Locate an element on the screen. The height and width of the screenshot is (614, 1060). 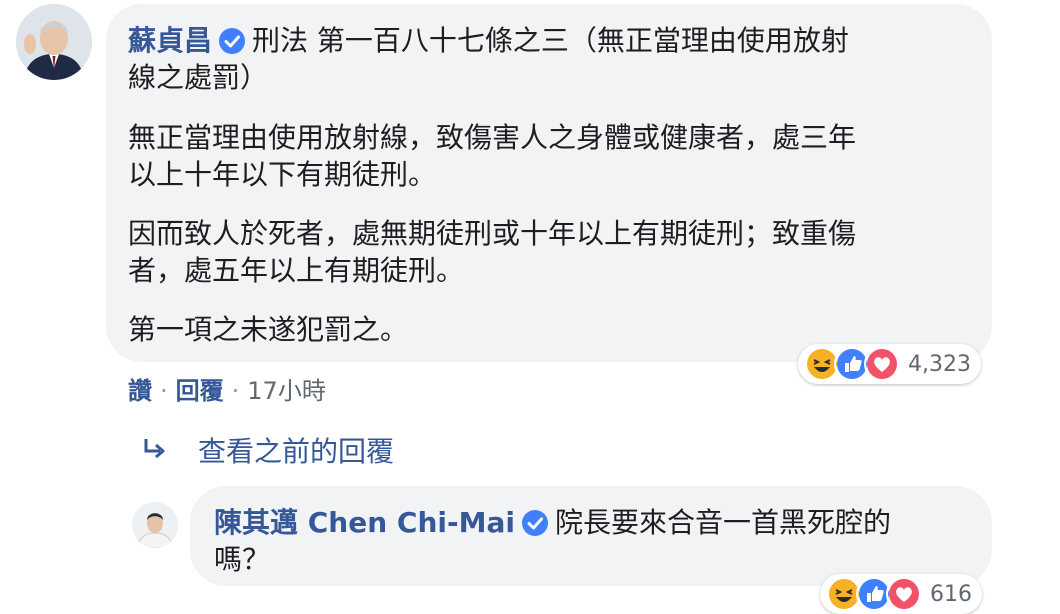
reactions-summary-main: 4,323 is located at coordinates (889, 364).